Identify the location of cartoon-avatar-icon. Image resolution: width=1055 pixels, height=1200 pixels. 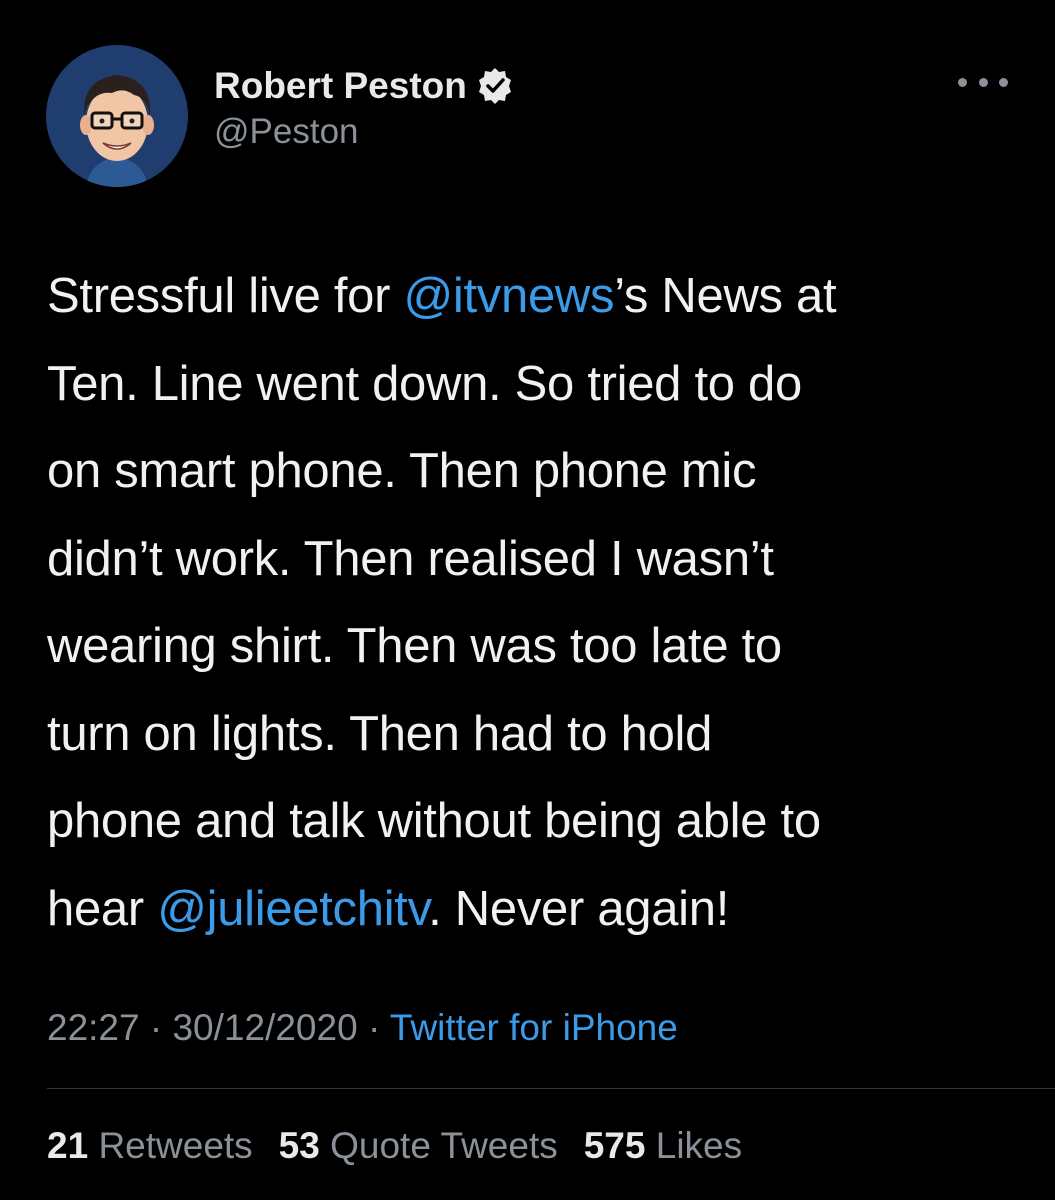
(117, 116).